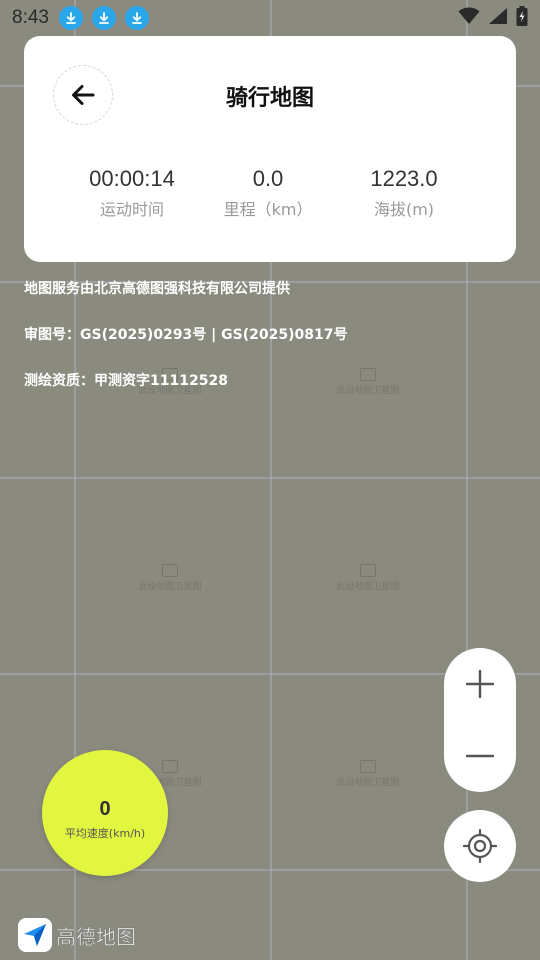  What do you see at coordinates (522, 18) in the screenshot?
I see `battery-charging-icon` at bounding box center [522, 18].